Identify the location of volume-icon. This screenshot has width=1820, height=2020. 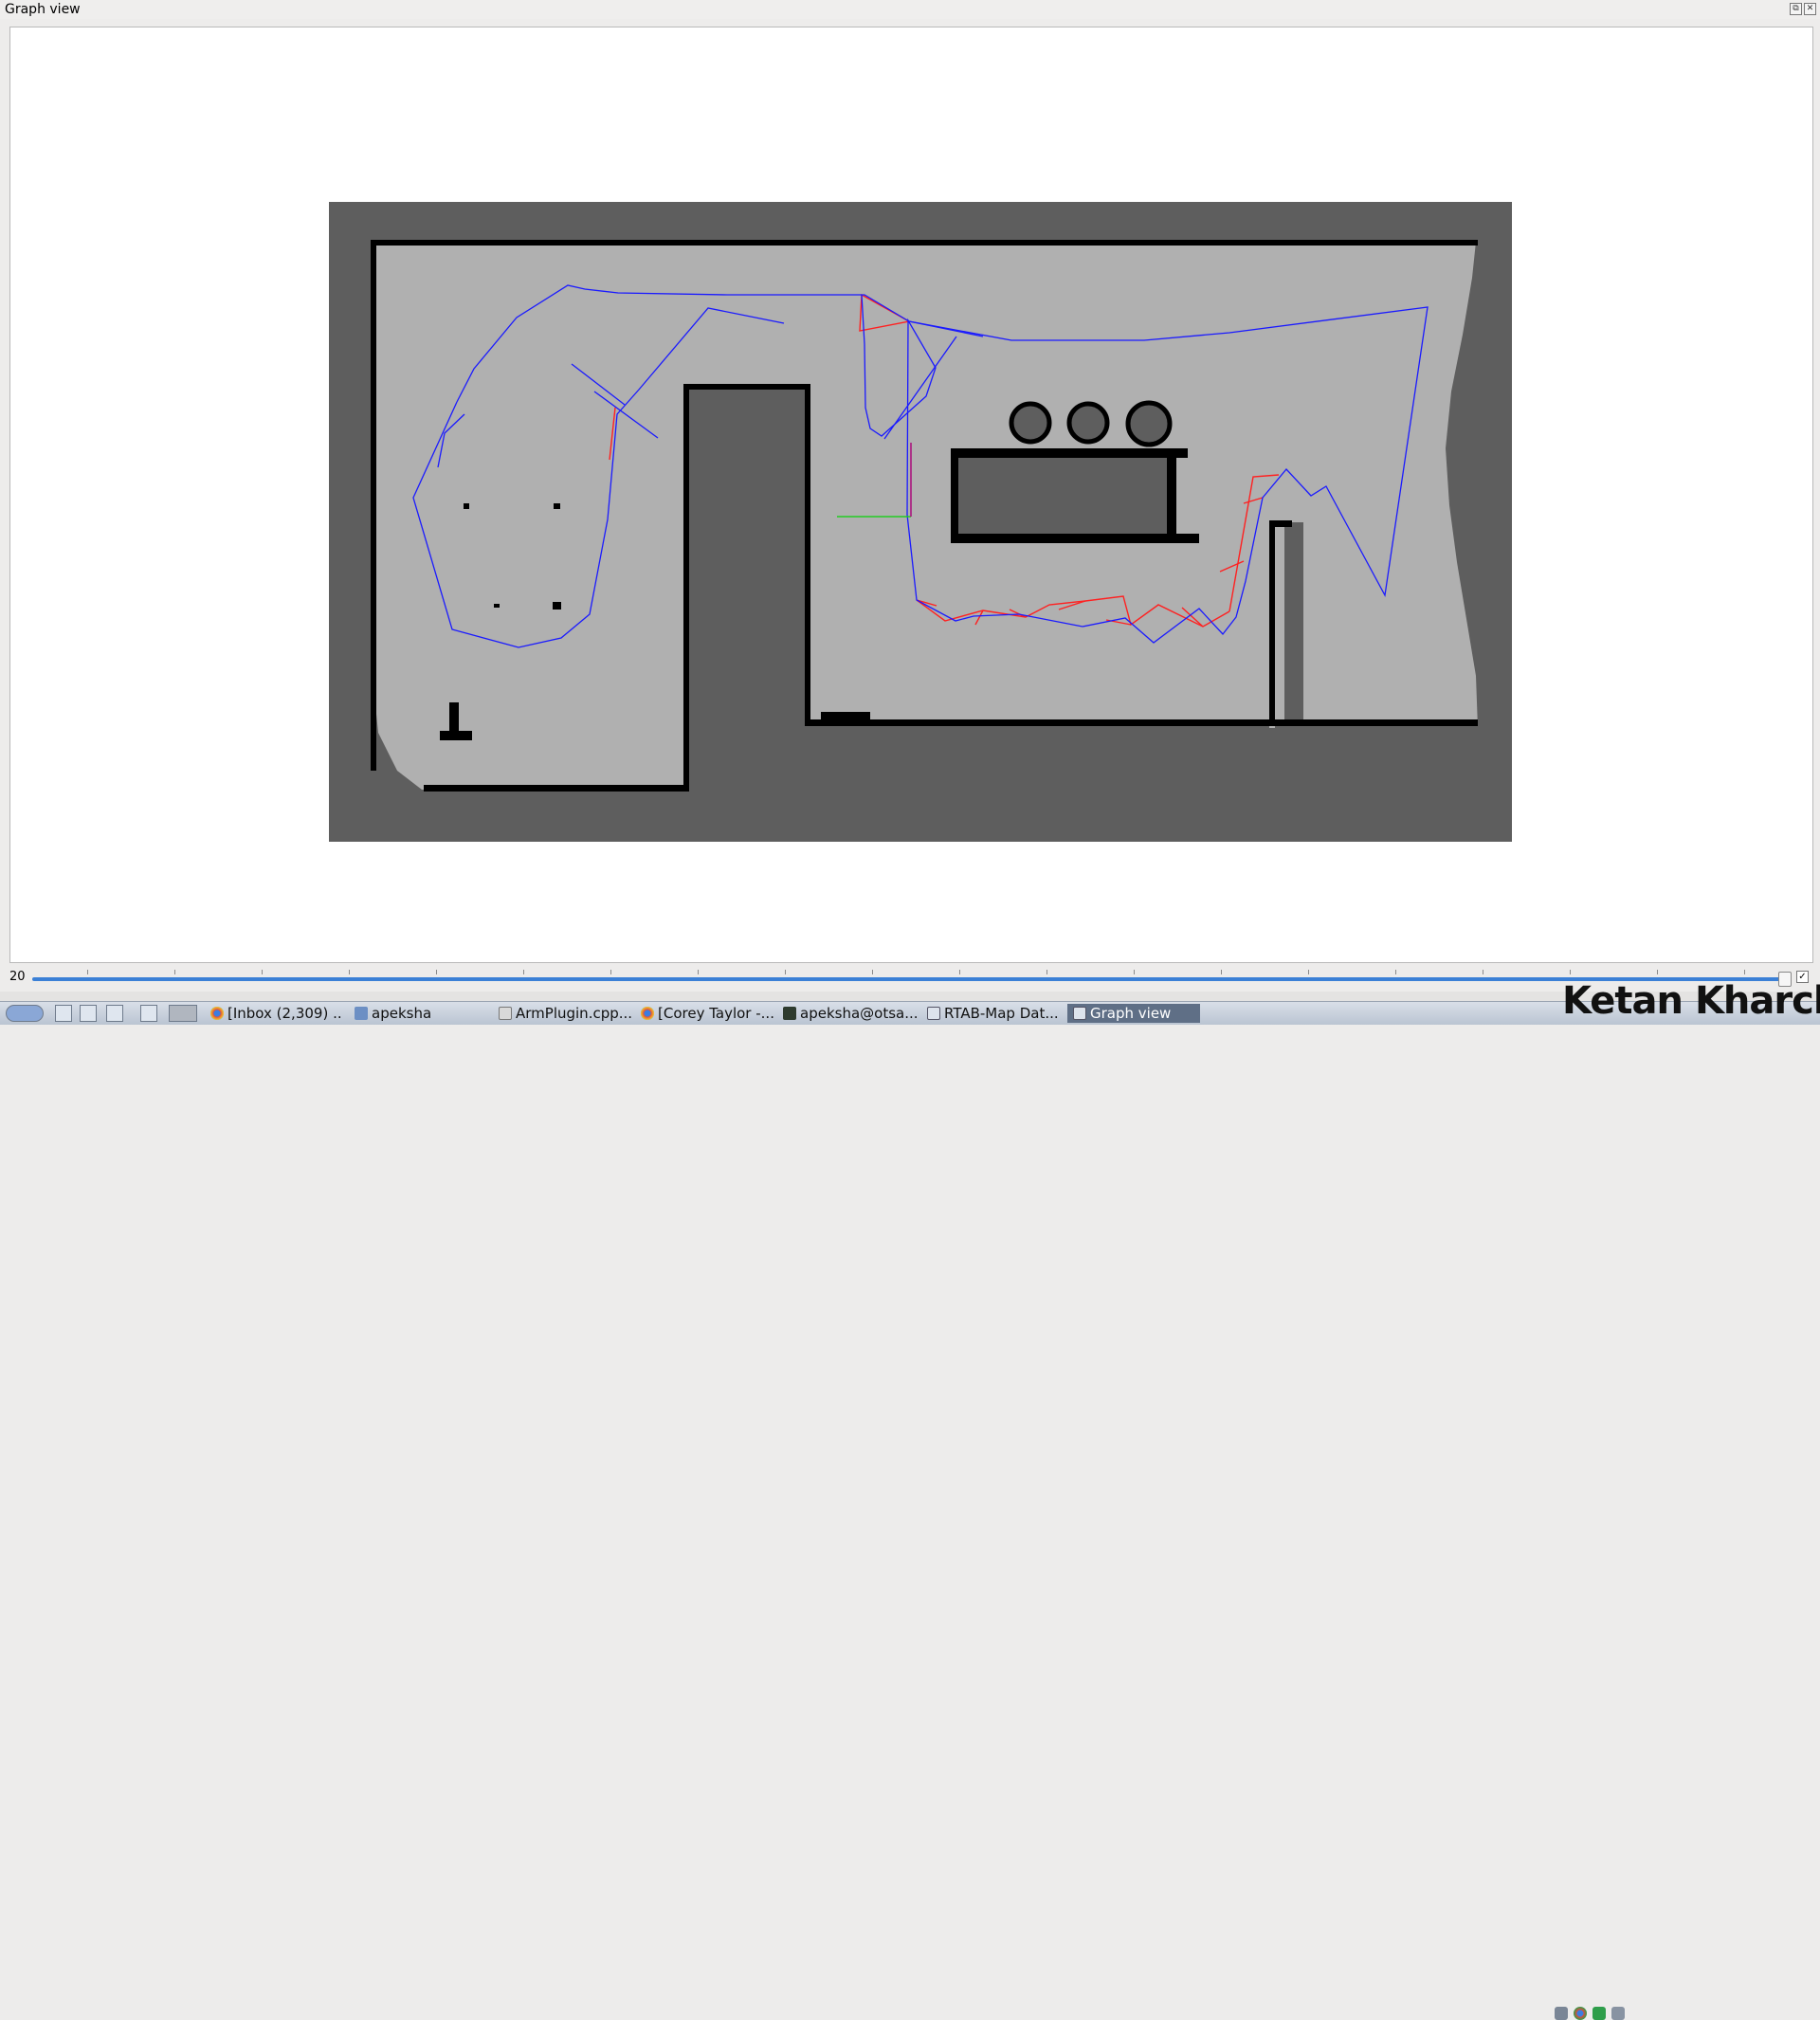
(1618, 2013).